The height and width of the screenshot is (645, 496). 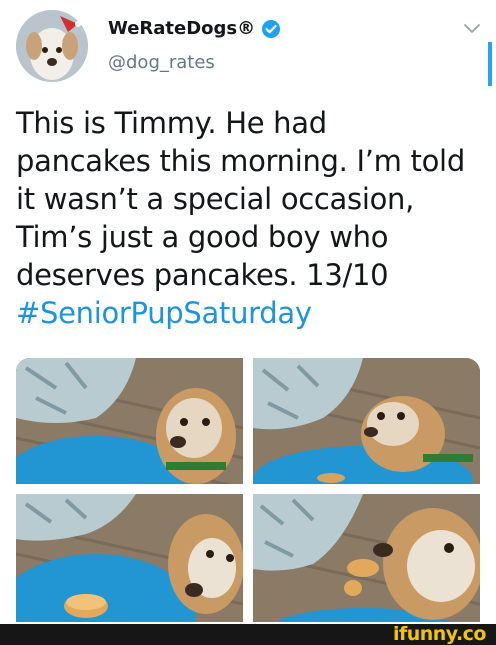 I want to click on tweet-line: This is Timmy. He had, so click(x=171, y=123).